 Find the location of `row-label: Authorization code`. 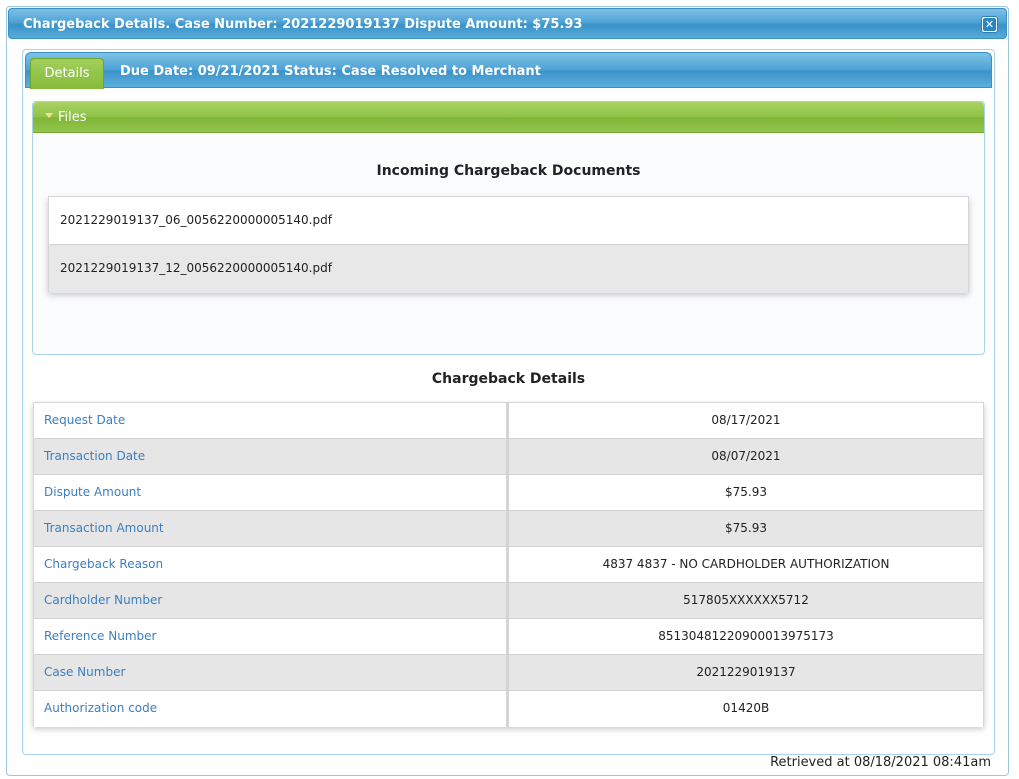

row-label: Authorization code is located at coordinates (271, 709).